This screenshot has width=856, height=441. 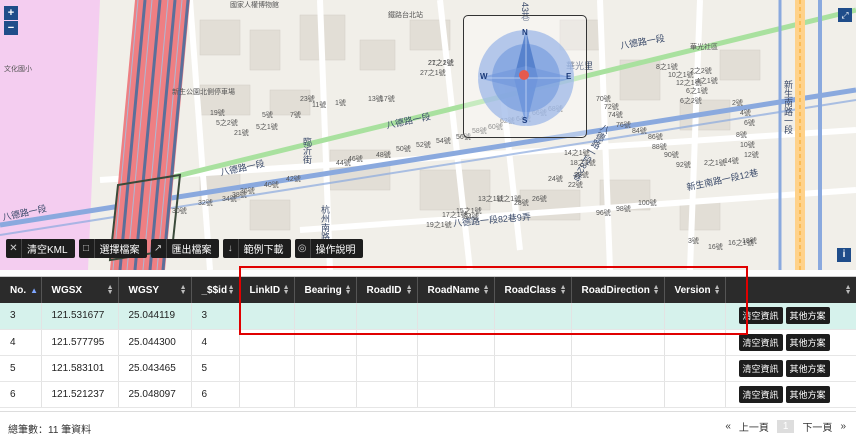 What do you see at coordinates (383, 155) in the screenshot?
I see `house-number-label: 48號` at bounding box center [383, 155].